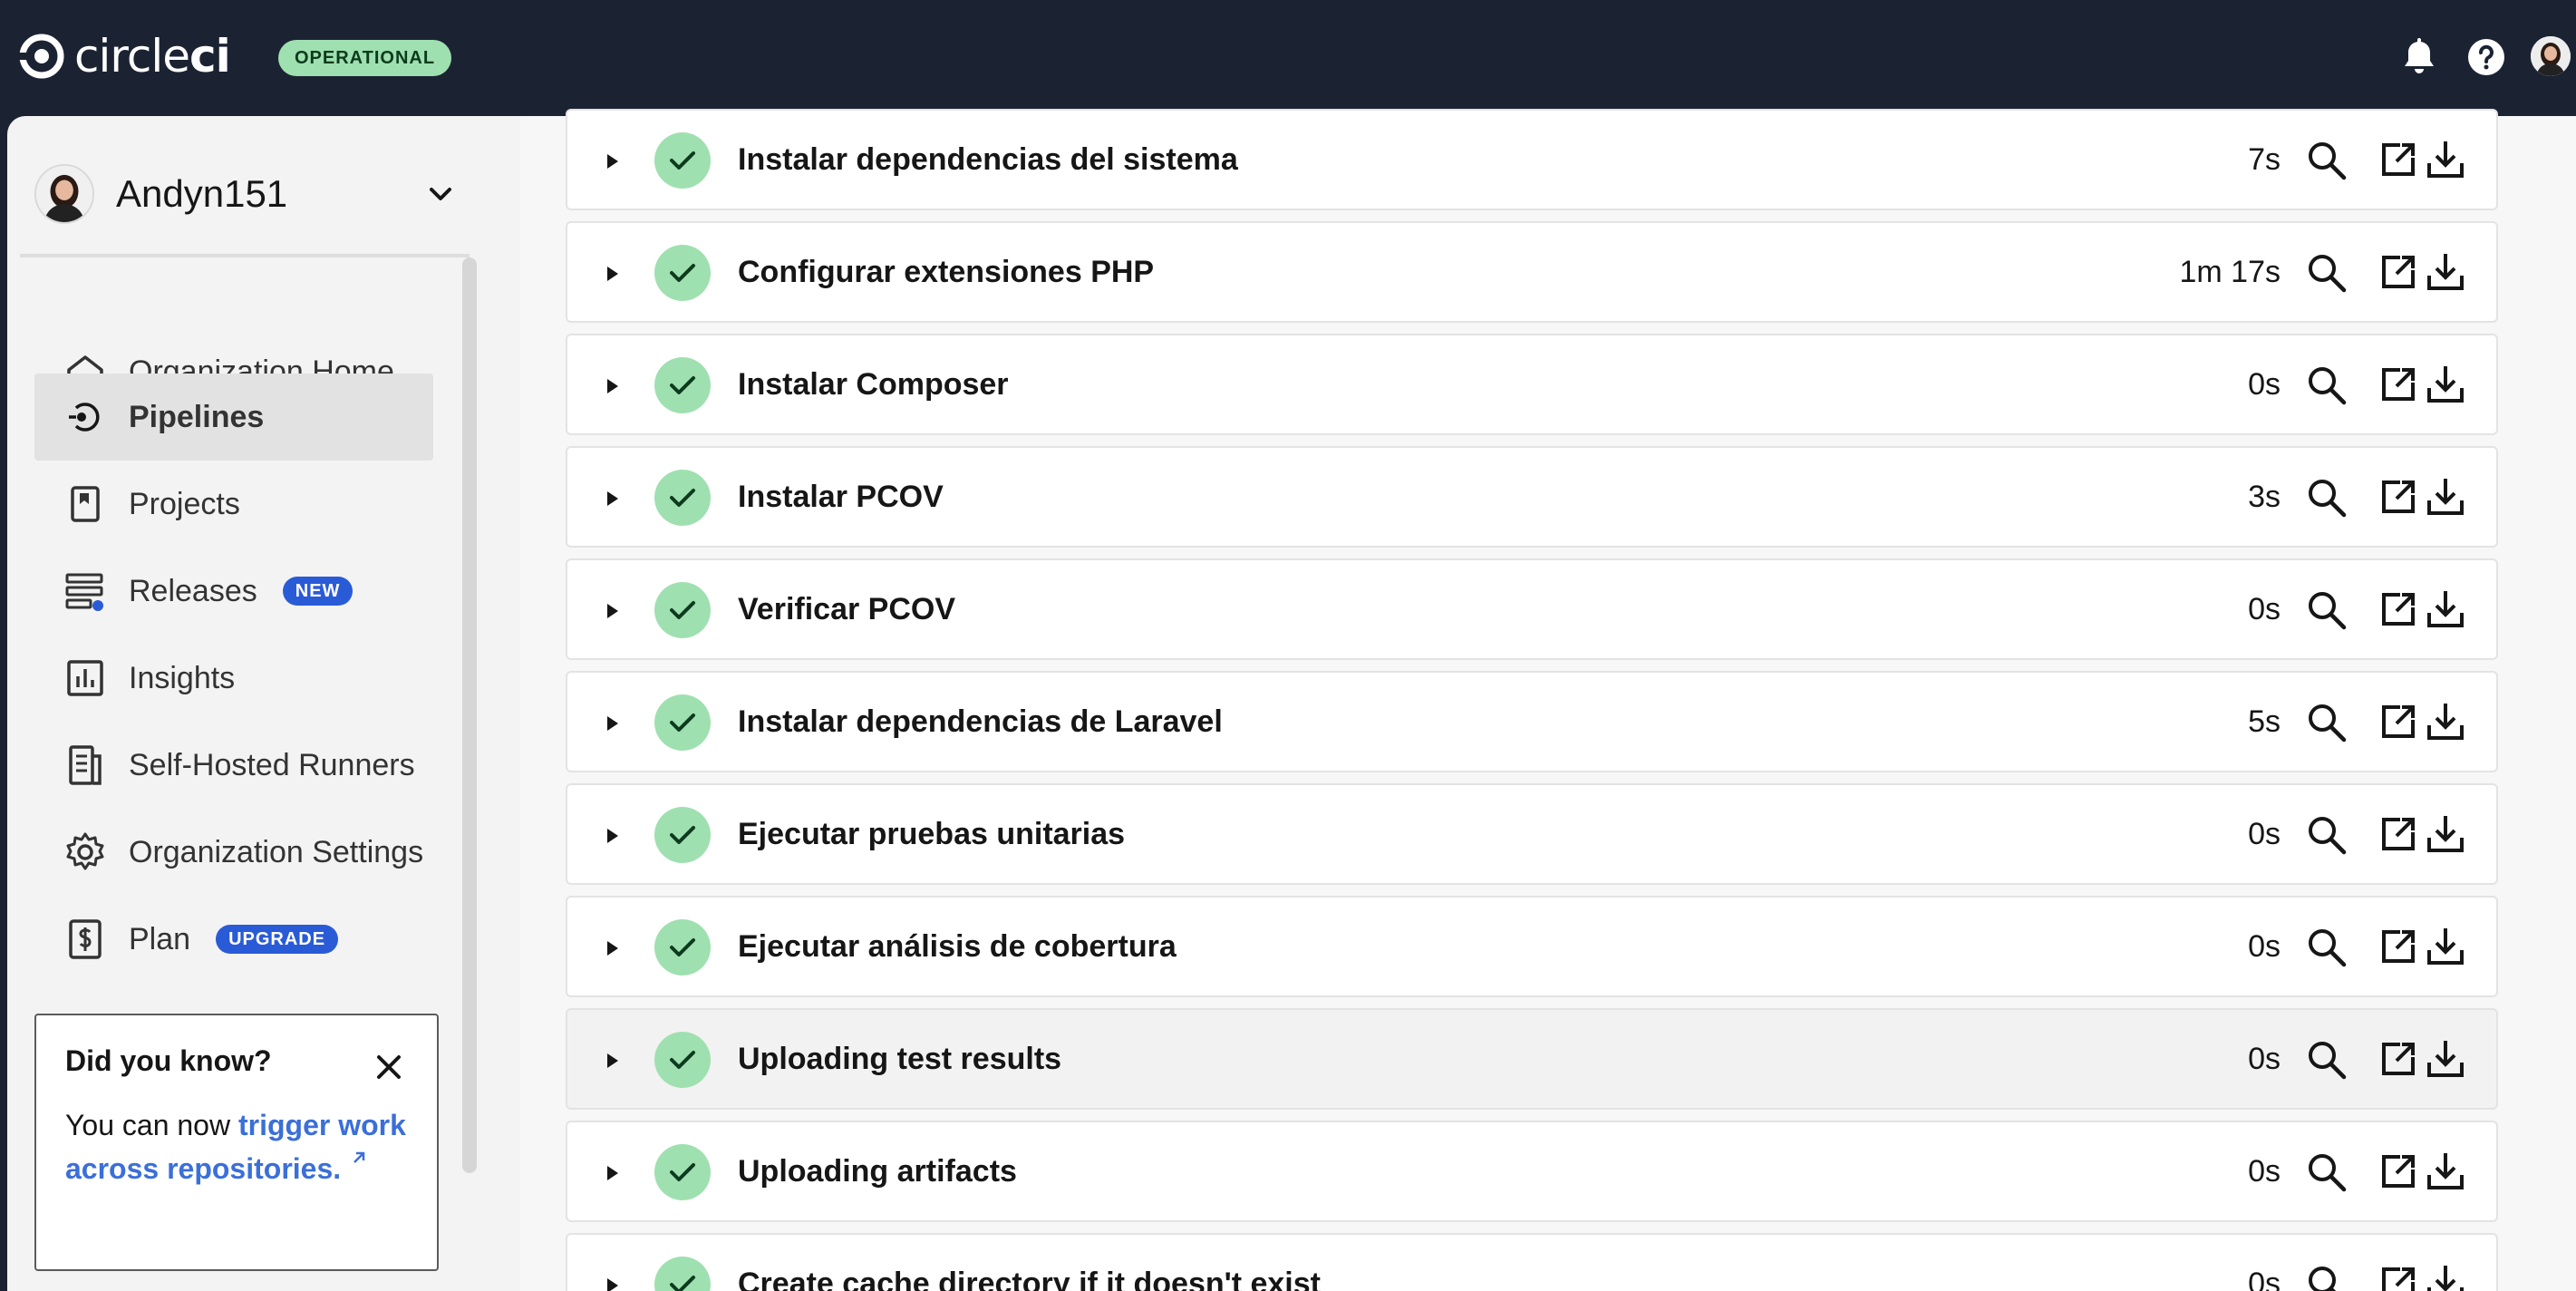  Describe the element at coordinates (233, 852) in the screenshot. I see `sidebar-item-organization-settings: Organization Settings` at that location.